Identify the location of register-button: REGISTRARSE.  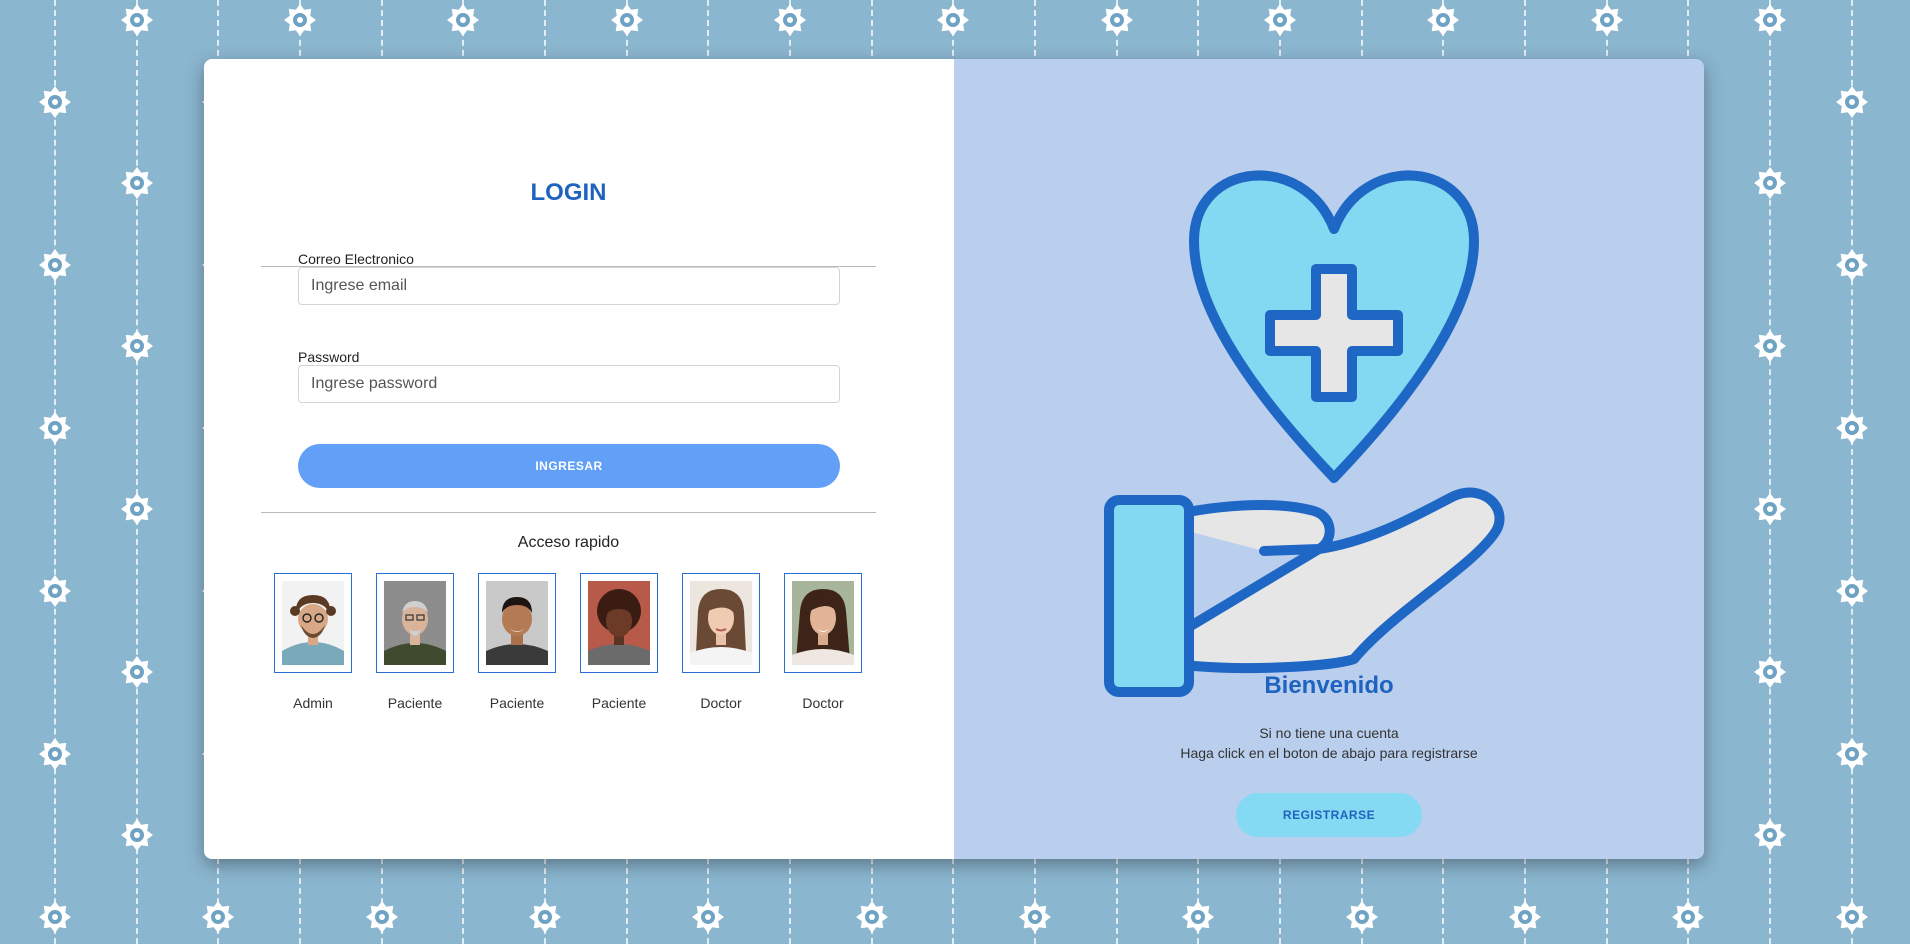
(1329, 815).